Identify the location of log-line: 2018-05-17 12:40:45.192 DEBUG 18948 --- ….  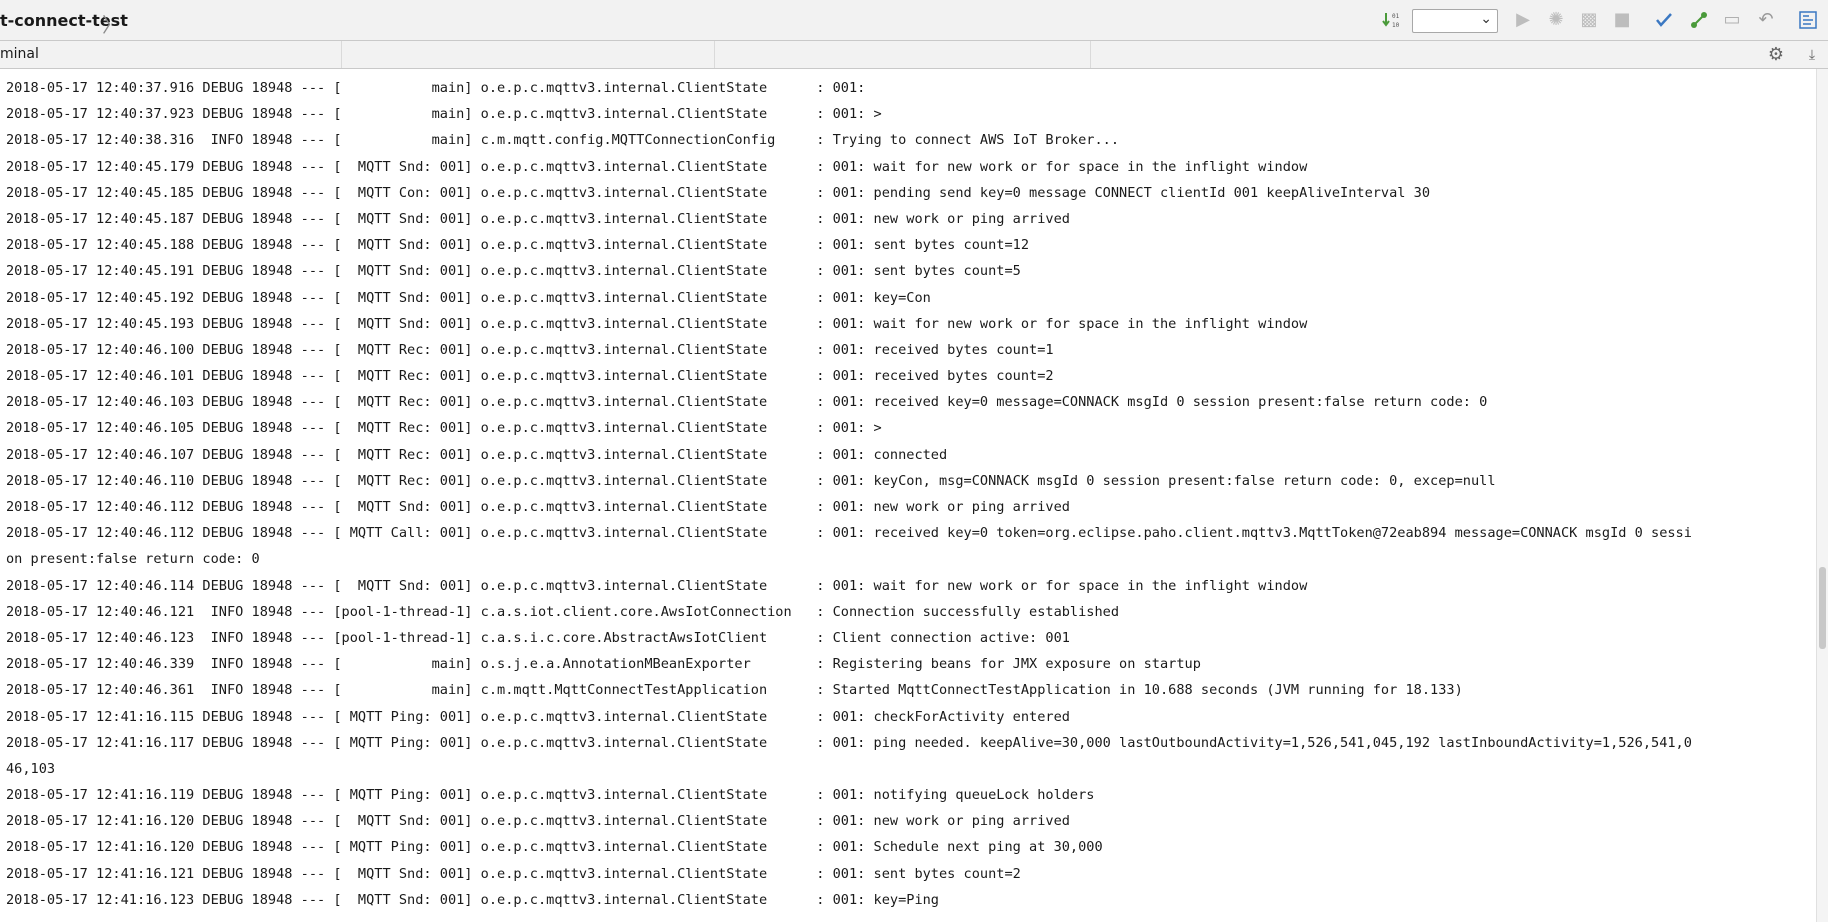
(468, 297).